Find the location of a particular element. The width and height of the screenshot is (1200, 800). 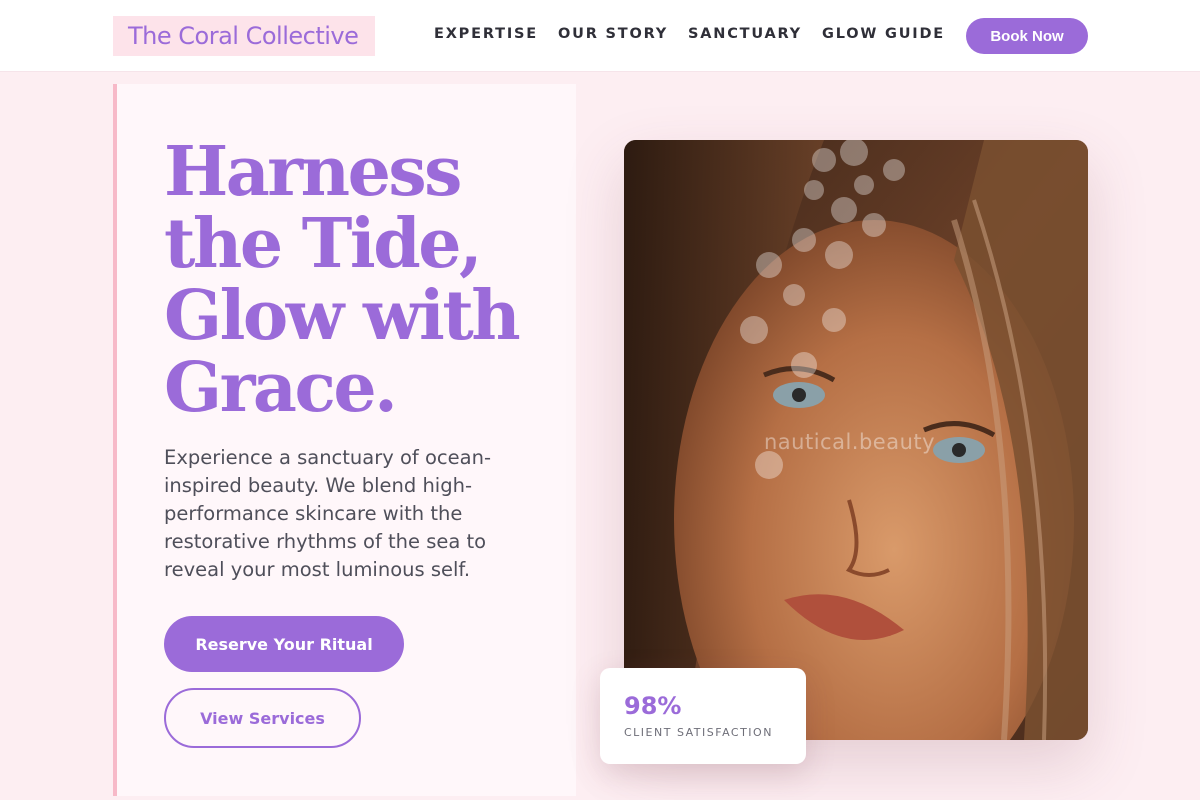

headline-line: the Tide, is located at coordinates (323, 244).